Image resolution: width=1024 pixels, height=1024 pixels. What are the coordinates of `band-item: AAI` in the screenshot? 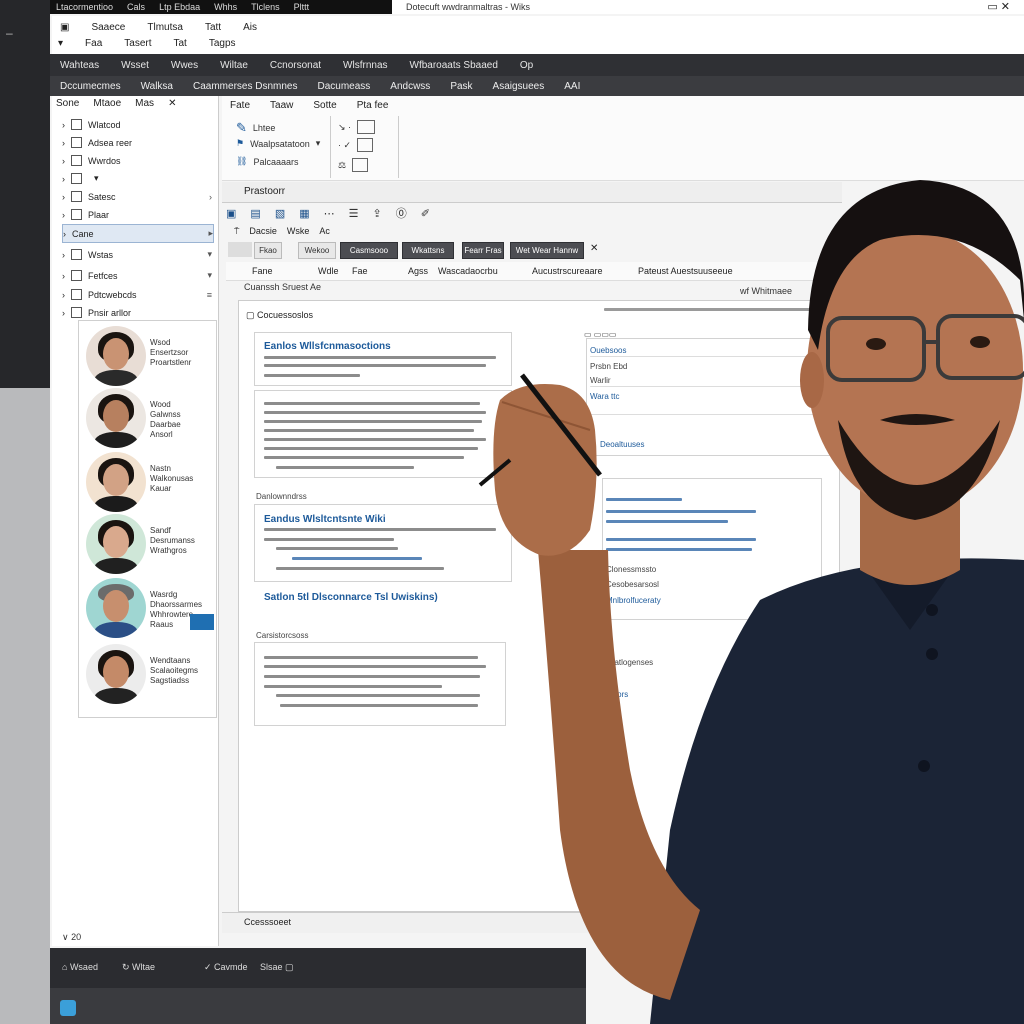 It's located at (572, 86).